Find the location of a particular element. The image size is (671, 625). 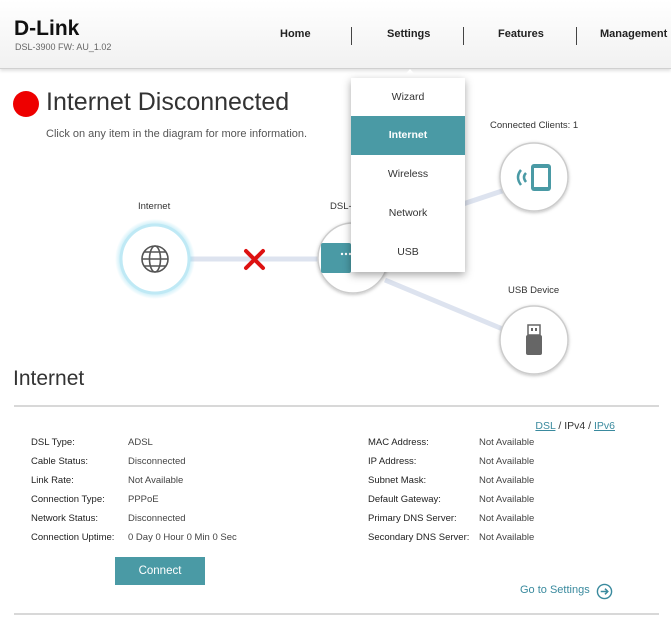

dsl-link: DSL is located at coordinates (545, 426).